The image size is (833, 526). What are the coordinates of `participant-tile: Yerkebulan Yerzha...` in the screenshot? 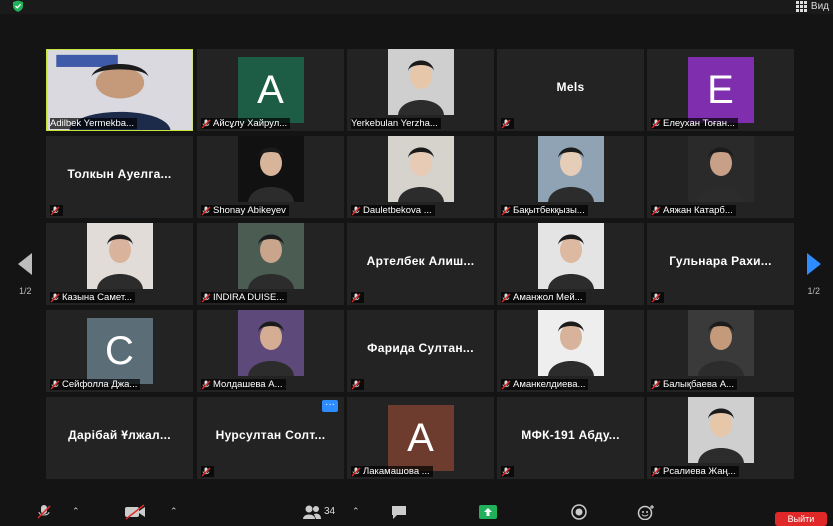 It's located at (420, 90).